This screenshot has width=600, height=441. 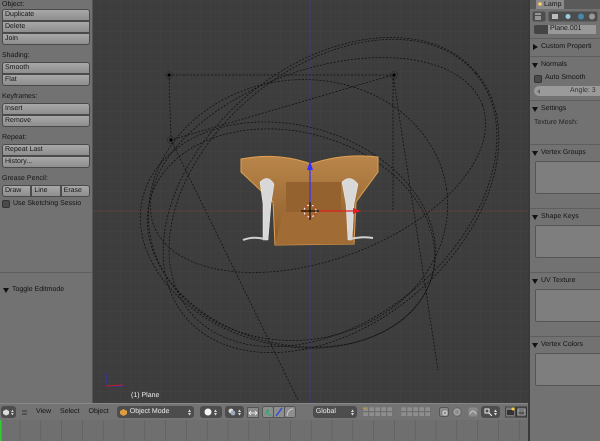 What do you see at coordinates (279, 412) in the screenshot?
I see `transform-manipulator-icons` at bounding box center [279, 412].